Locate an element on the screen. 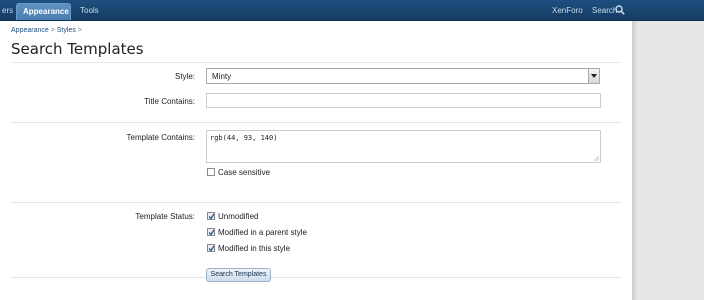 This screenshot has height=300, width=704. resize-grip-icon is located at coordinates (596, 158).